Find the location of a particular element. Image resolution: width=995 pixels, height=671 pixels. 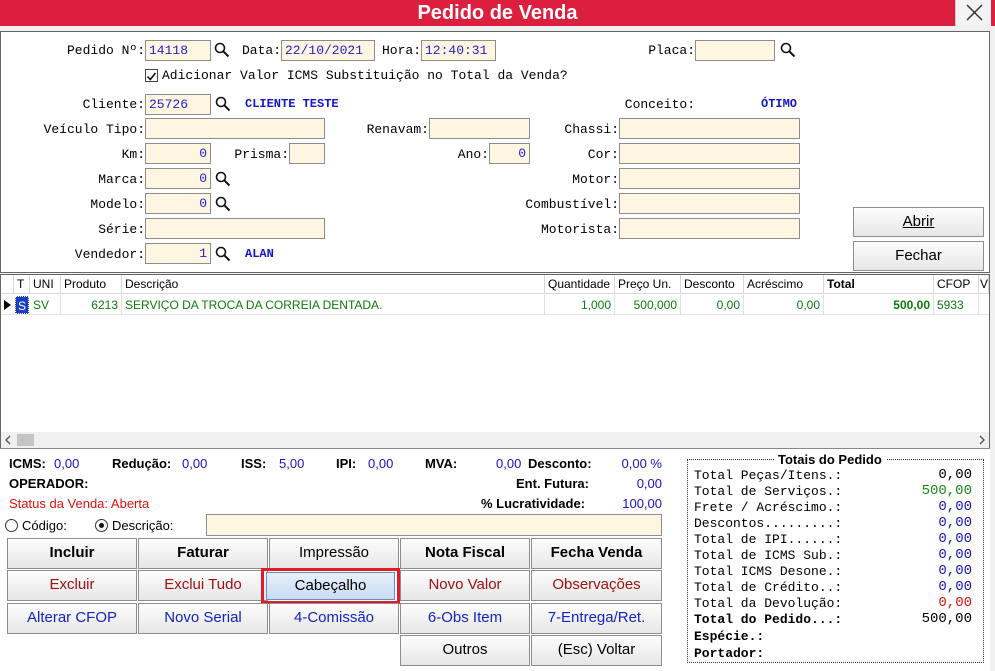

row-preco-cell: 500,000 is located at coordinates (648, 305).